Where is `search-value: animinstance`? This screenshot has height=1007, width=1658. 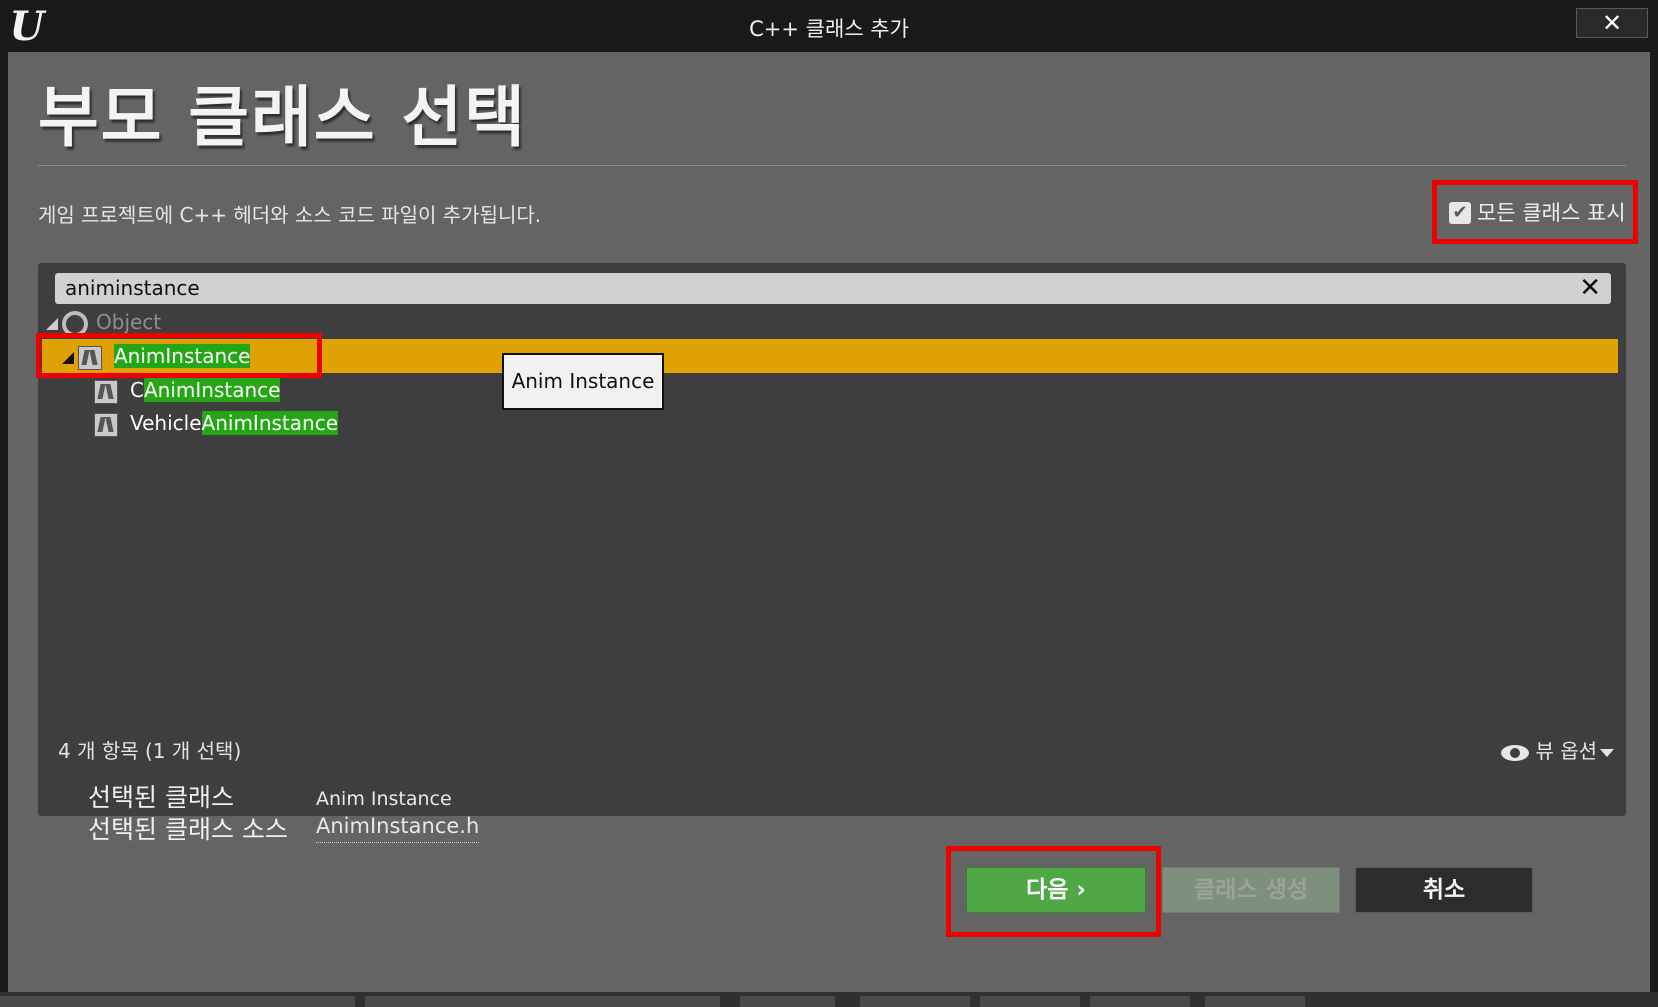 search-value: animinstance is located at coordinates (132, 288).